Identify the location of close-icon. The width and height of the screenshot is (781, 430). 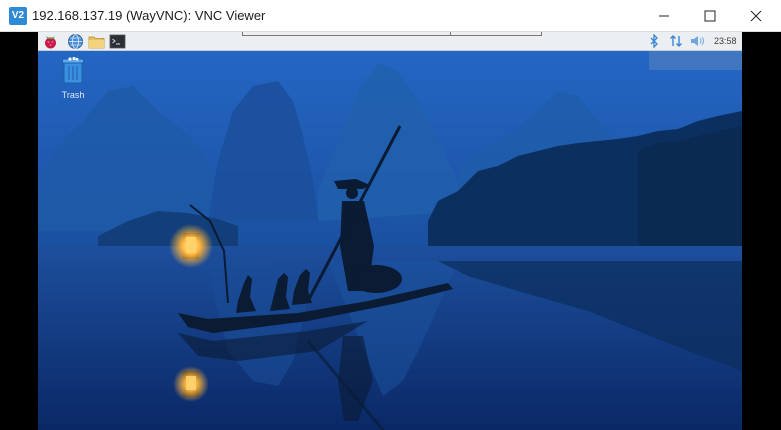
(756, 16).